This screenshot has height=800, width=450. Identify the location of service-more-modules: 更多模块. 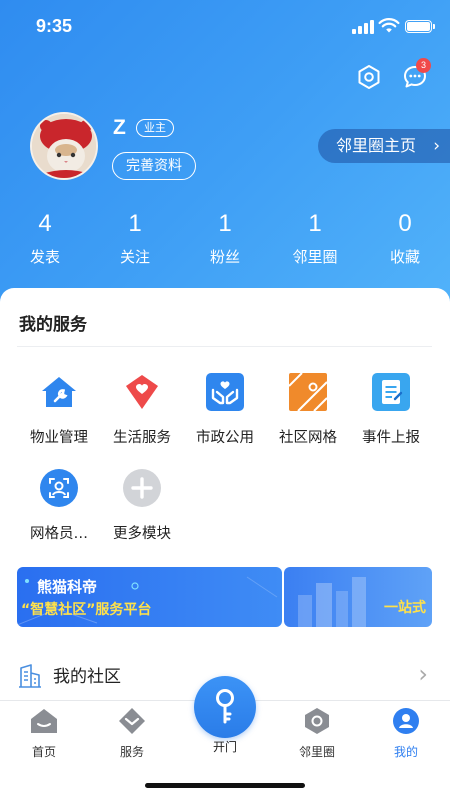
(142, 505).